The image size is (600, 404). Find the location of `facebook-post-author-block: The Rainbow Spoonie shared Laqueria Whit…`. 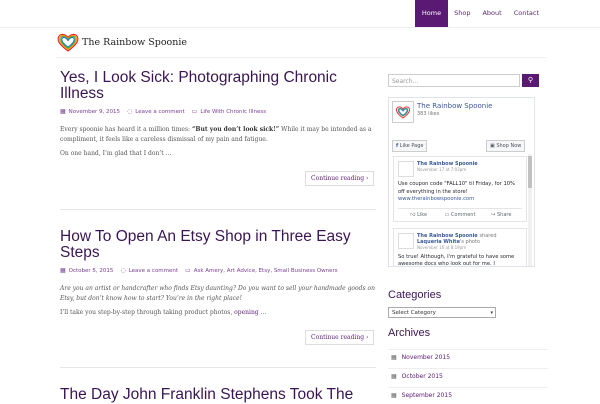

facebook-post-author-block: The Rainbow Spoonie shared Laqueria Whit… is located at coordinates (457, 241).